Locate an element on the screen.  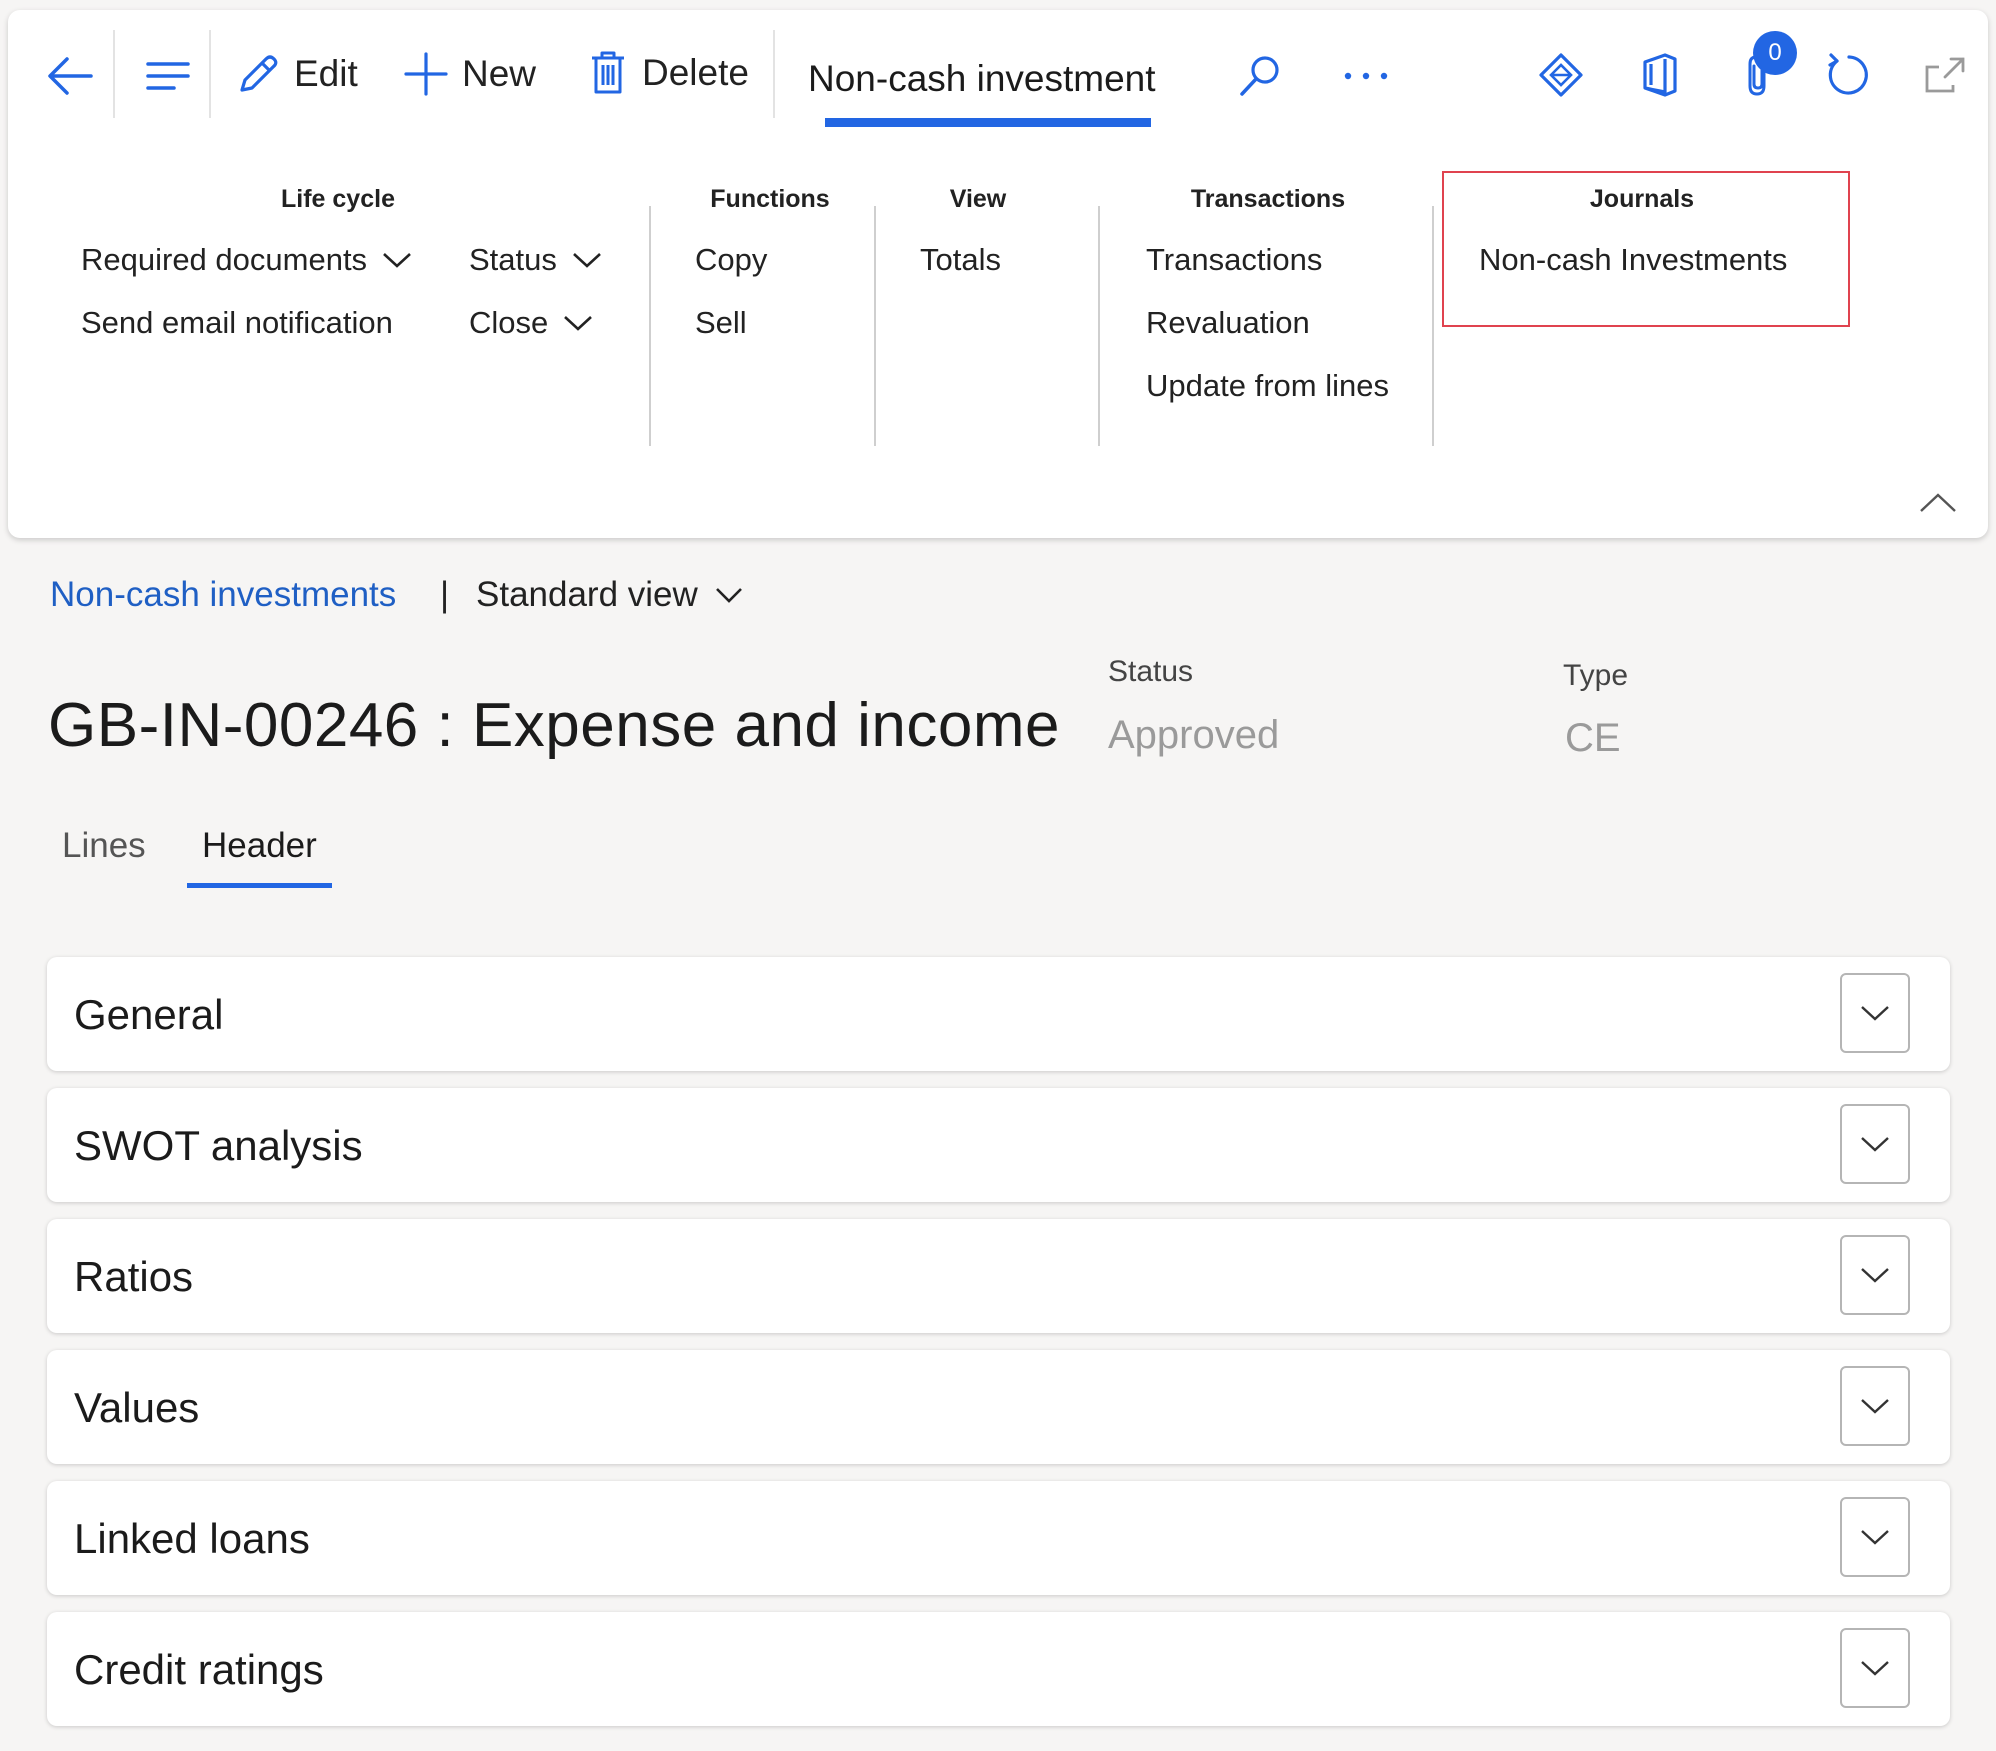
tab-non-cash-investment: Non-cash investment is located at coordinates (982, 79).